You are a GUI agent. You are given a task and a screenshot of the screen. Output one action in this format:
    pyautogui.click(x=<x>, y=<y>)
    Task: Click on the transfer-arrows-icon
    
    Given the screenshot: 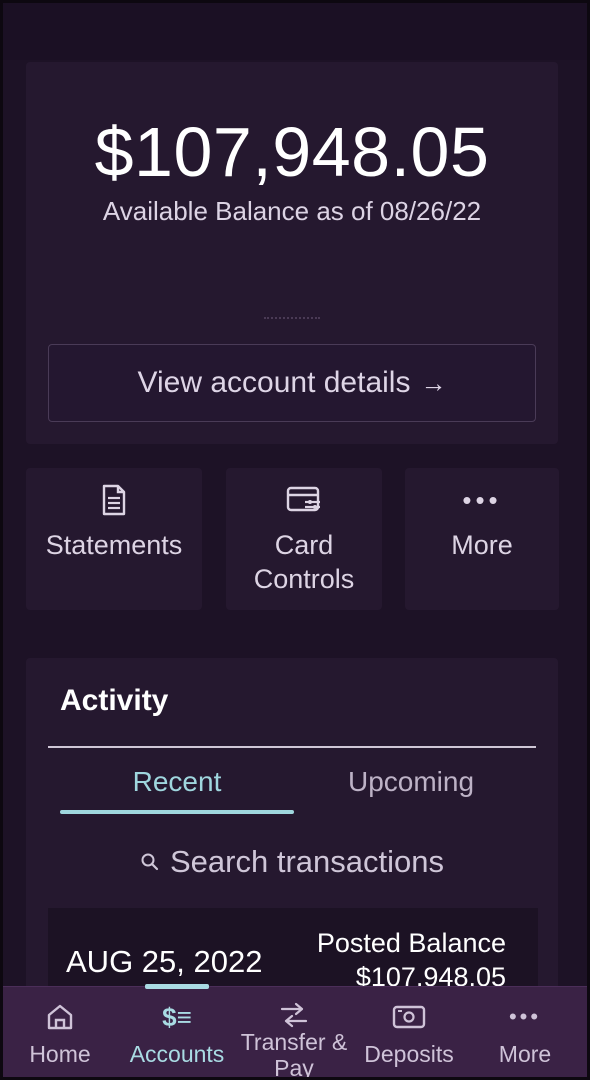 What is the action you would take?
    pyautogui.click(x=294, y=1015)
    